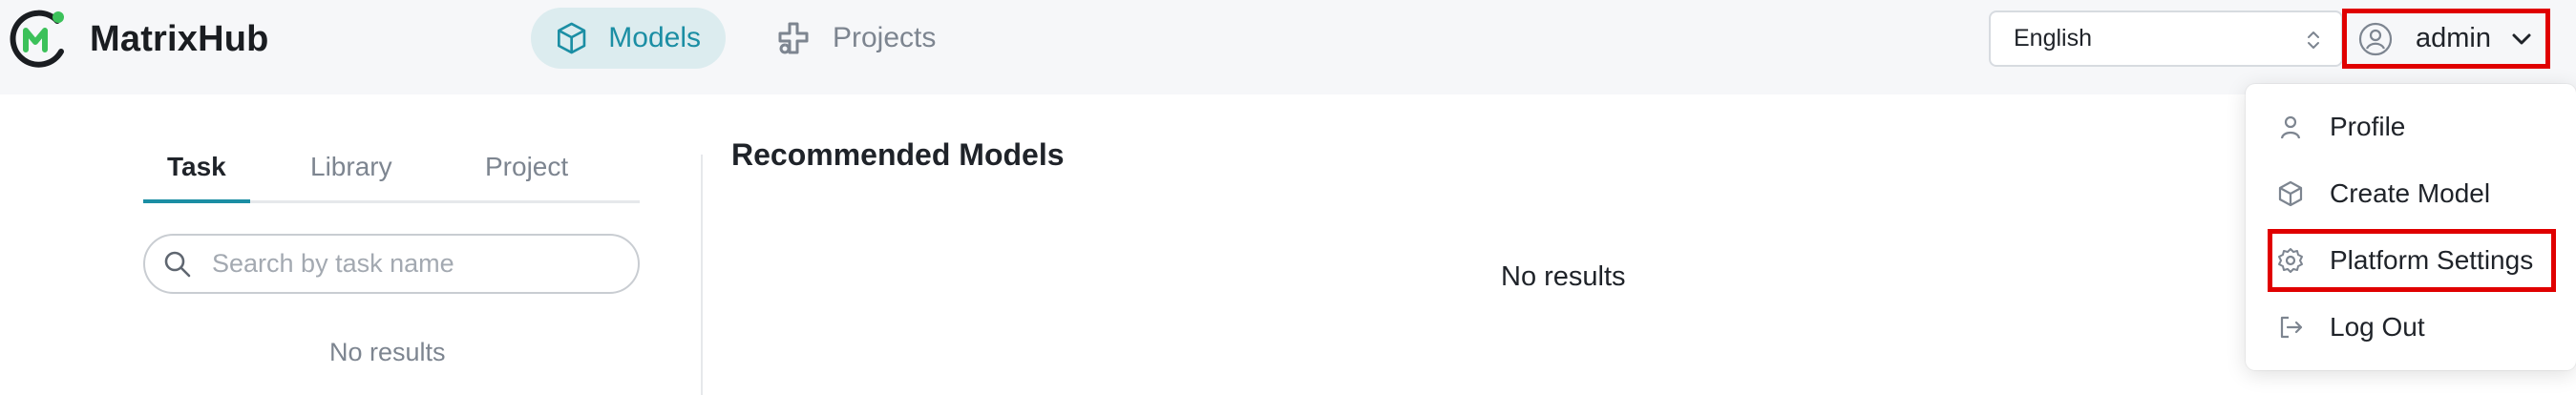 Image resolution: width=2576 pixels, height=395 pixels. Describe the element at coordinates (179, 39) in the screenshot. I see `brand-name: MatrixHub` at that location.